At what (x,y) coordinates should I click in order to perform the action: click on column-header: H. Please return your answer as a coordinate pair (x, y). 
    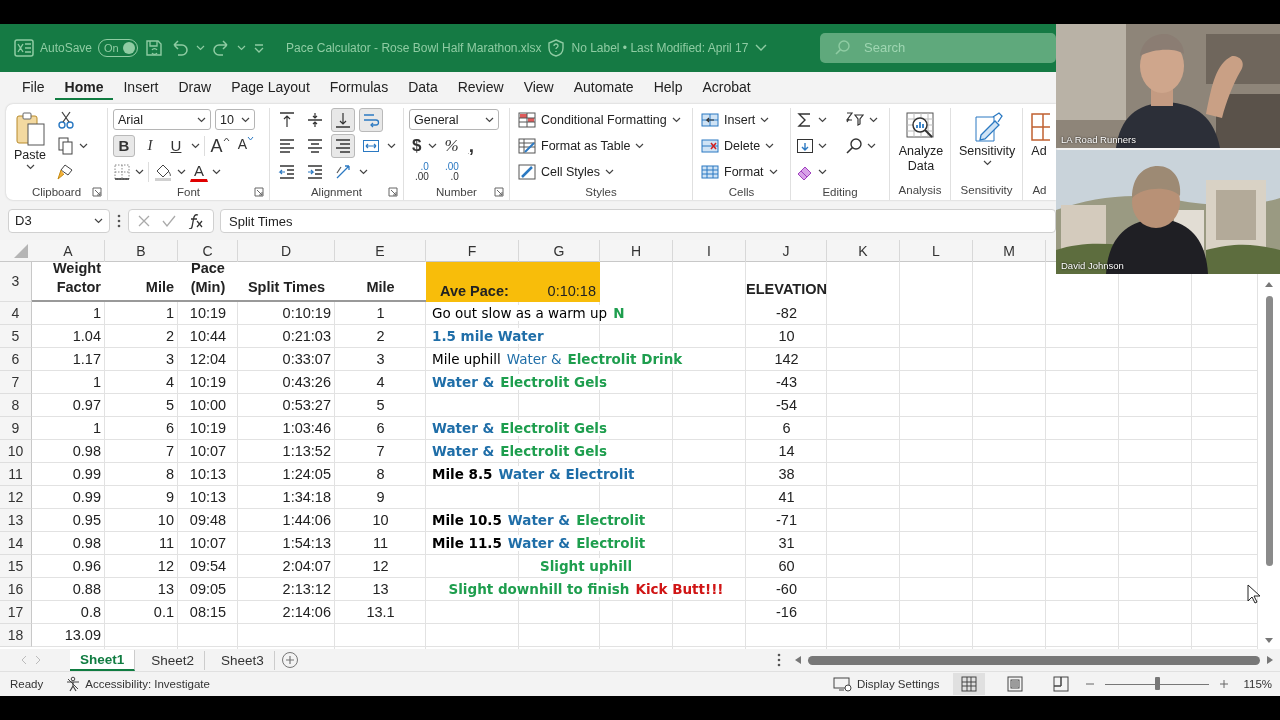
    Looking at the image, I should click on (636, 250).